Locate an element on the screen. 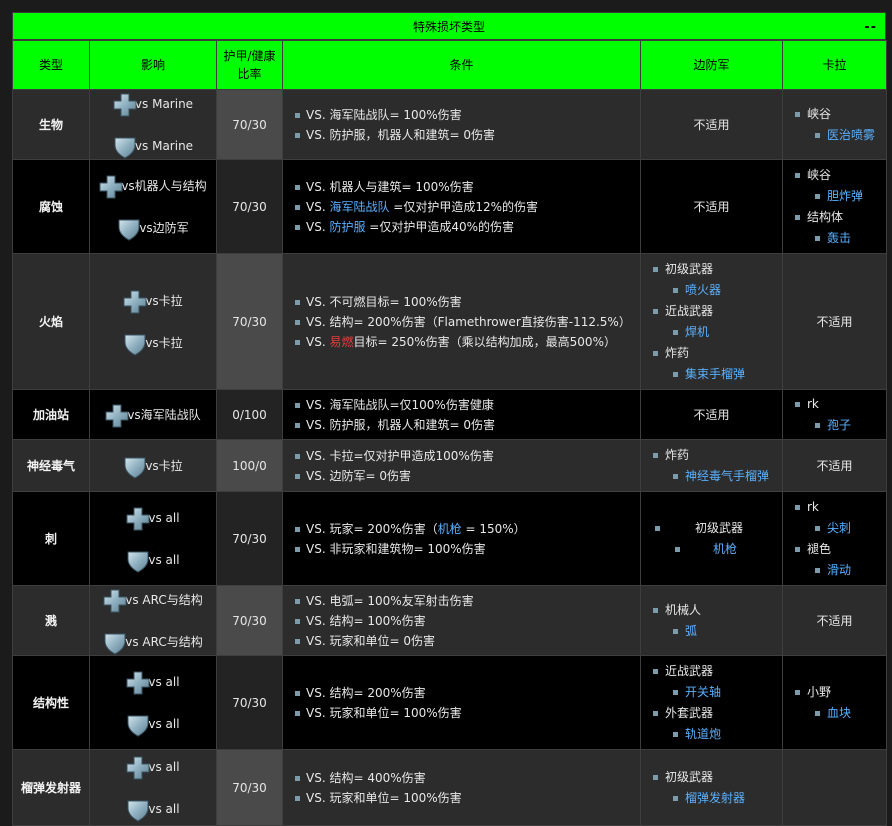  weapon-link: 喷火器 is located at coordinates (717, 290).